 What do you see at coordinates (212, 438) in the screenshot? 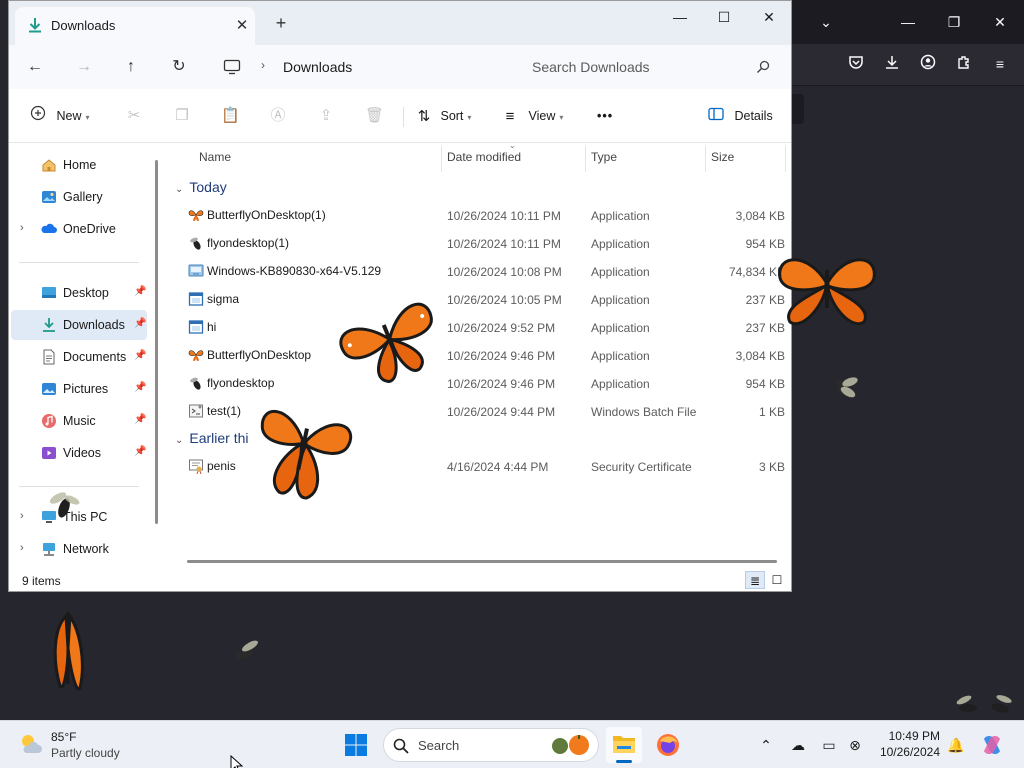
I see `group-header-earlier: ⌄ Earlier thi` at bounding box center [212, 438].